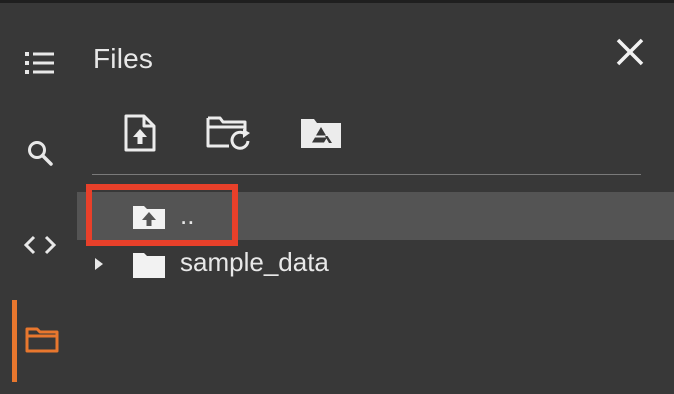 This screenshot has height=394, width=674. I want to click on files-button, so click(42, 339).